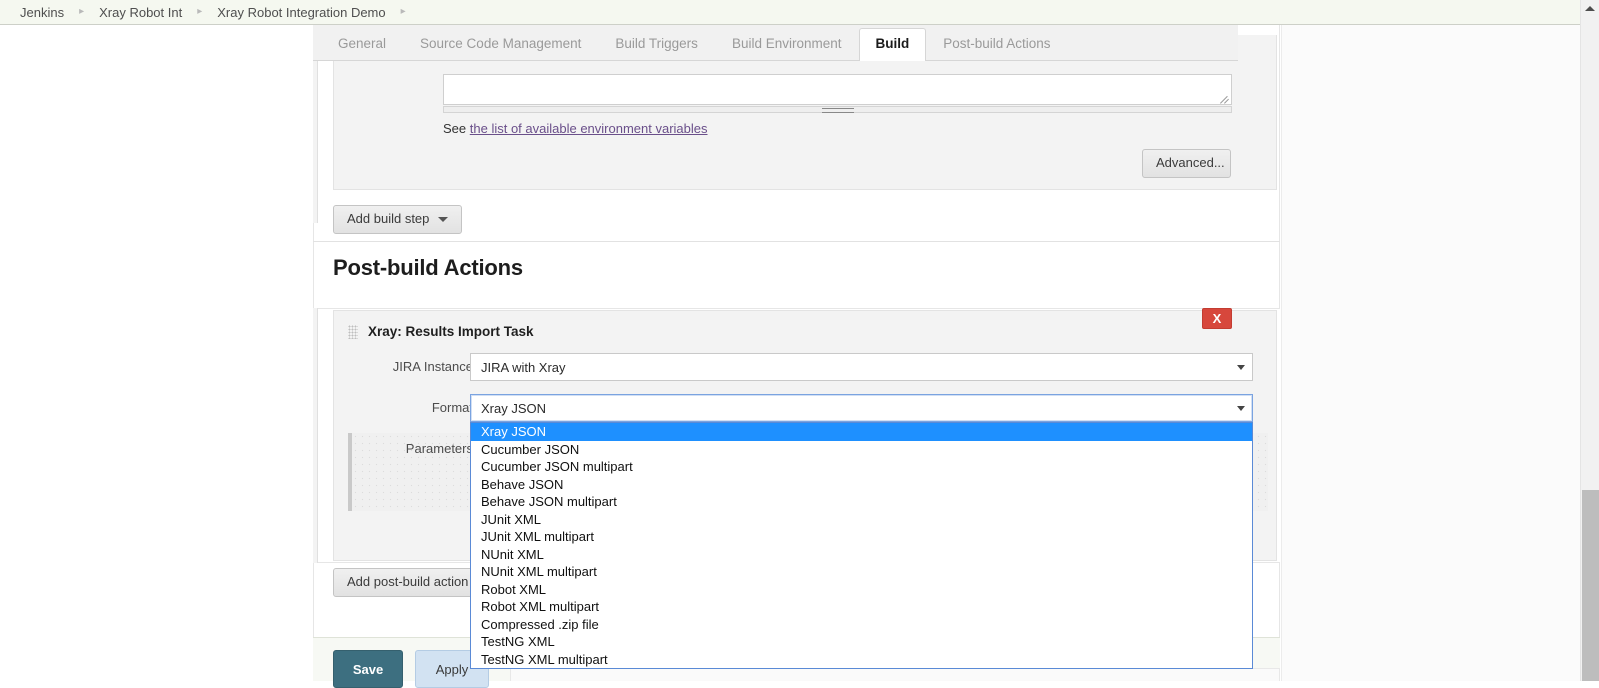 The width and height of the screenshot is (1599, 688). I want to click on format-option: JUnit XML, so click(861, 520).